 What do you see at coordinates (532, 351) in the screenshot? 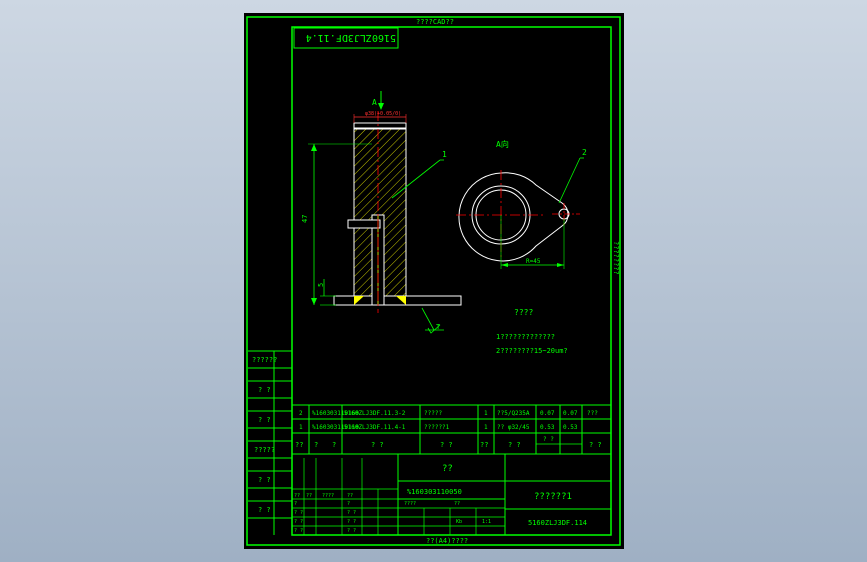
I see `notes-line-2: 2????????15~20um?` at bounding box center [532, 351].